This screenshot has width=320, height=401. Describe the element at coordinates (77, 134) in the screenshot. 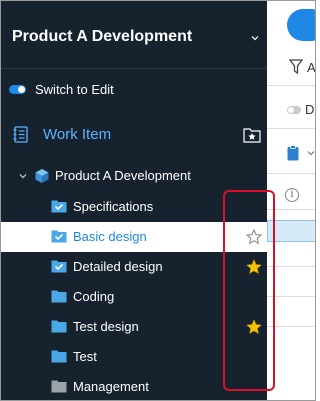

I see `work-item-label: Work Item` at that location.